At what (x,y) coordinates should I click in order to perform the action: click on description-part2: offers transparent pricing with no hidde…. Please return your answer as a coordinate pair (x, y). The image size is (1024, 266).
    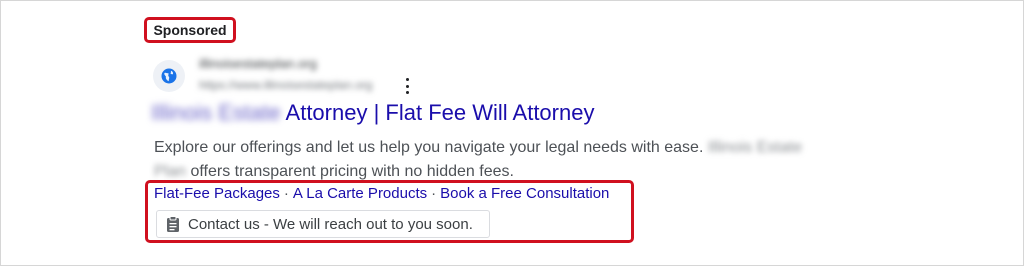
    Looking at the image, I should click on (352, 171).